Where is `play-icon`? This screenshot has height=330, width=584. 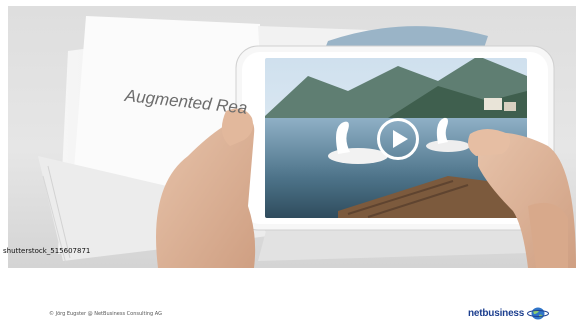
play-icon is located at coordinates (398, 139).